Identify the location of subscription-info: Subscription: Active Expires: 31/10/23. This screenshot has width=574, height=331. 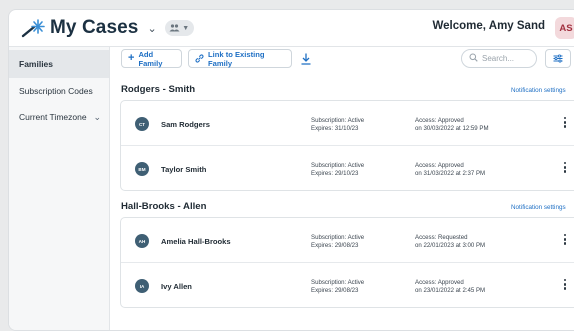
(337, 125).